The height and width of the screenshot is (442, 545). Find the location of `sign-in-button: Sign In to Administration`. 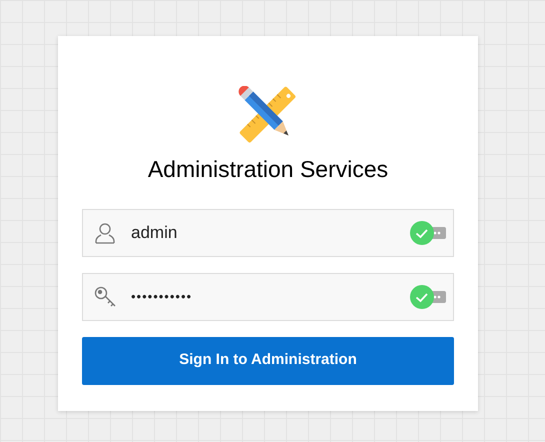

sign-in-button: Sign In to Administration is located at coordinates (268, 360).